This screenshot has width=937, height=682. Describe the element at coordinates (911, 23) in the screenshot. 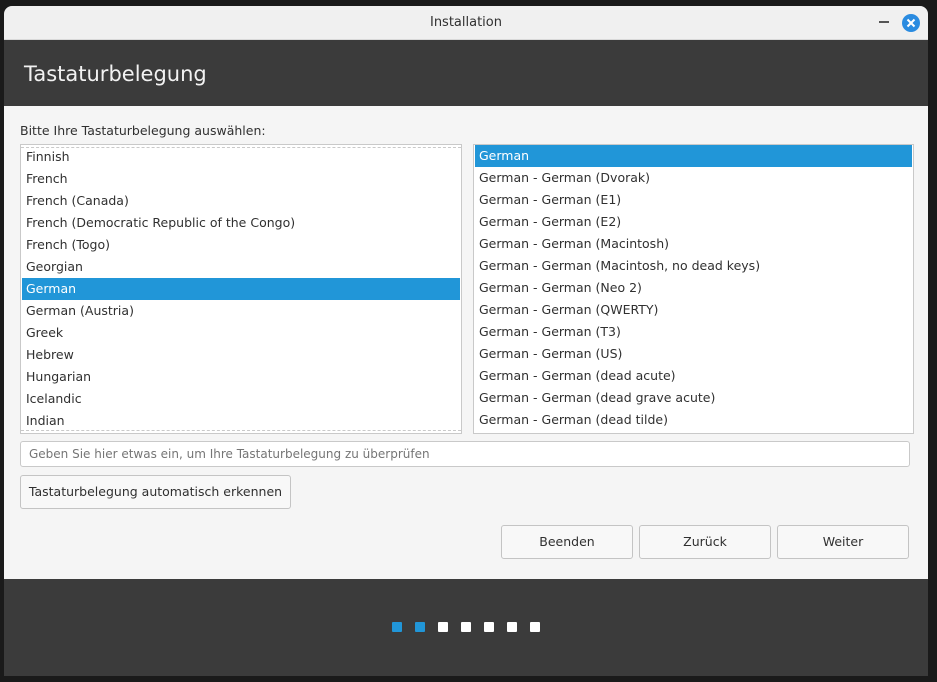

I see `close-icon` at that location.